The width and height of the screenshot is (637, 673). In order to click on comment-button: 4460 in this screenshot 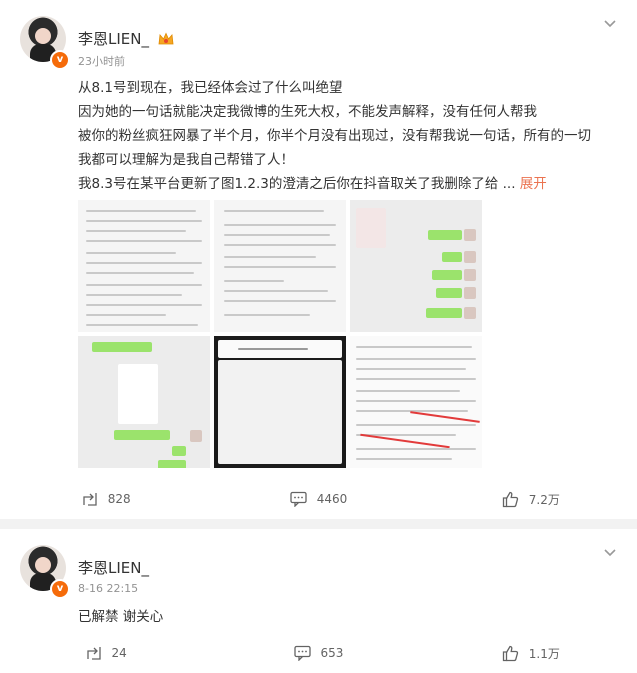, I will do `click(318, 499)`.